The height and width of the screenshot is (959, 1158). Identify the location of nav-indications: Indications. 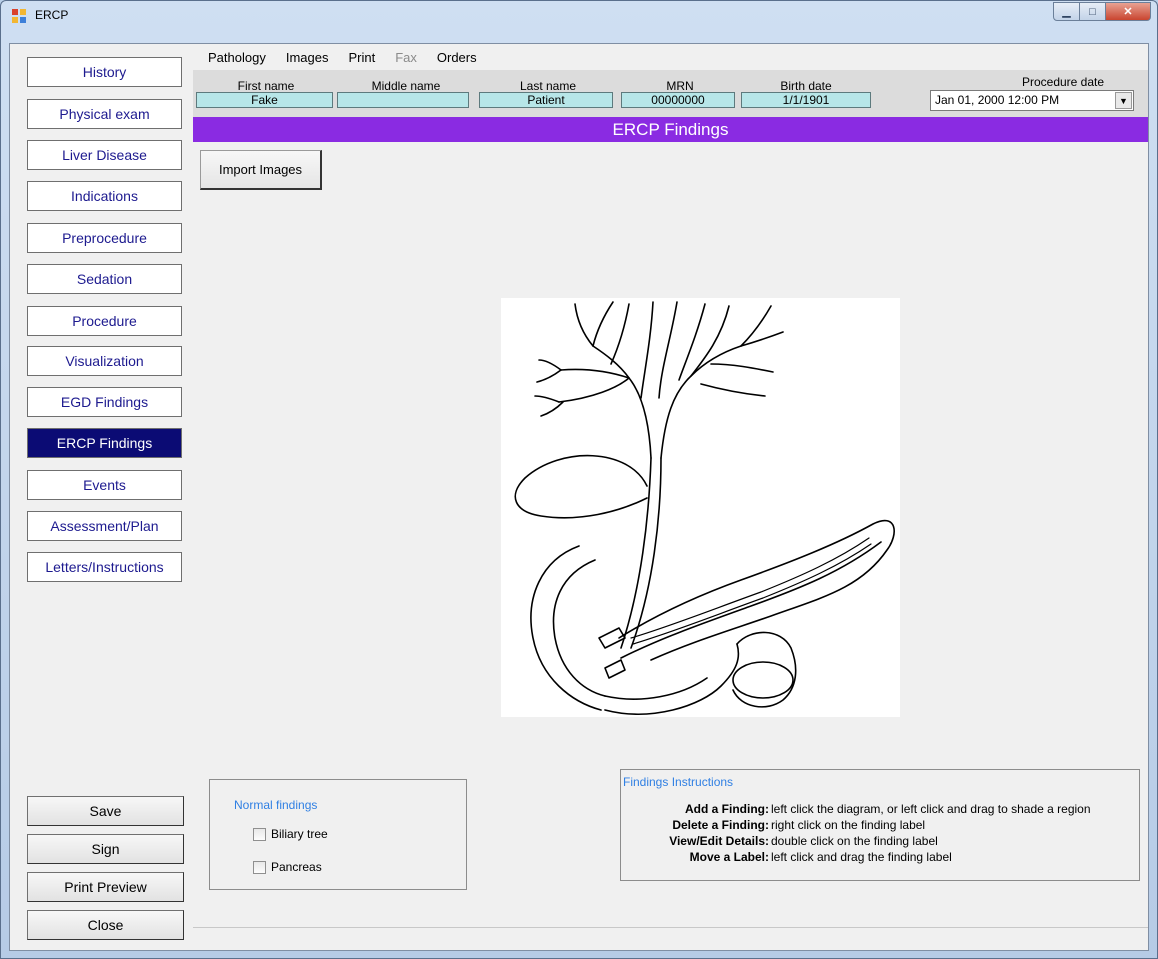
(104, 196).